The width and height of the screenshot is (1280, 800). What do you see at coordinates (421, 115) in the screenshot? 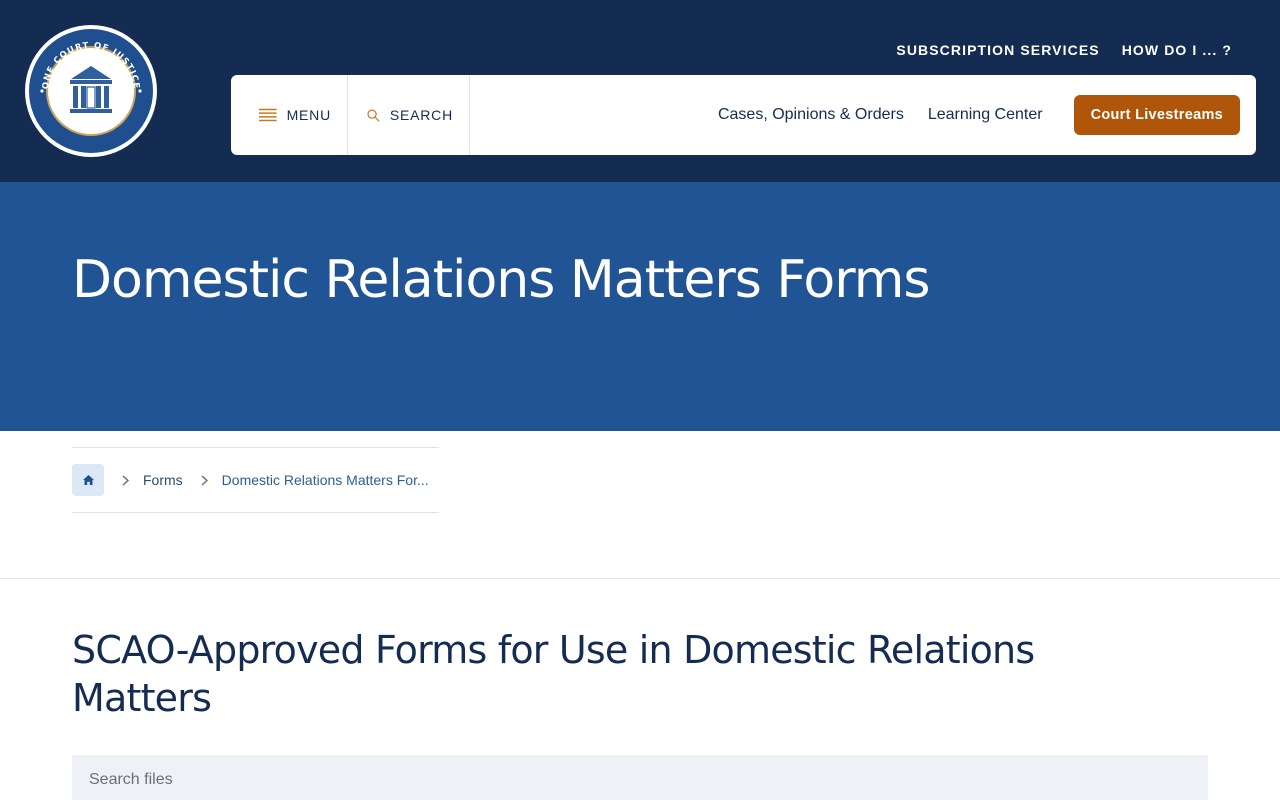
I see `search-label: SEARCH` at bounding box center [421, 115].